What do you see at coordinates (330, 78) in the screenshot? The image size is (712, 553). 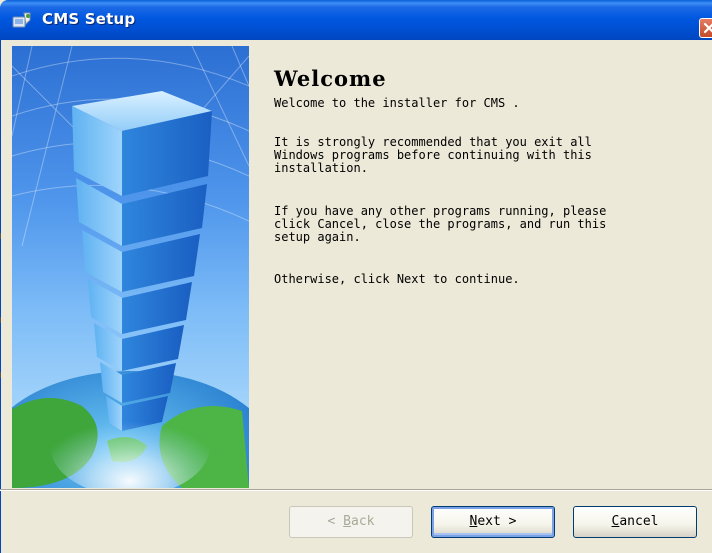 I see `welcome-heading: Welcome` at bounding box center [330, 78].